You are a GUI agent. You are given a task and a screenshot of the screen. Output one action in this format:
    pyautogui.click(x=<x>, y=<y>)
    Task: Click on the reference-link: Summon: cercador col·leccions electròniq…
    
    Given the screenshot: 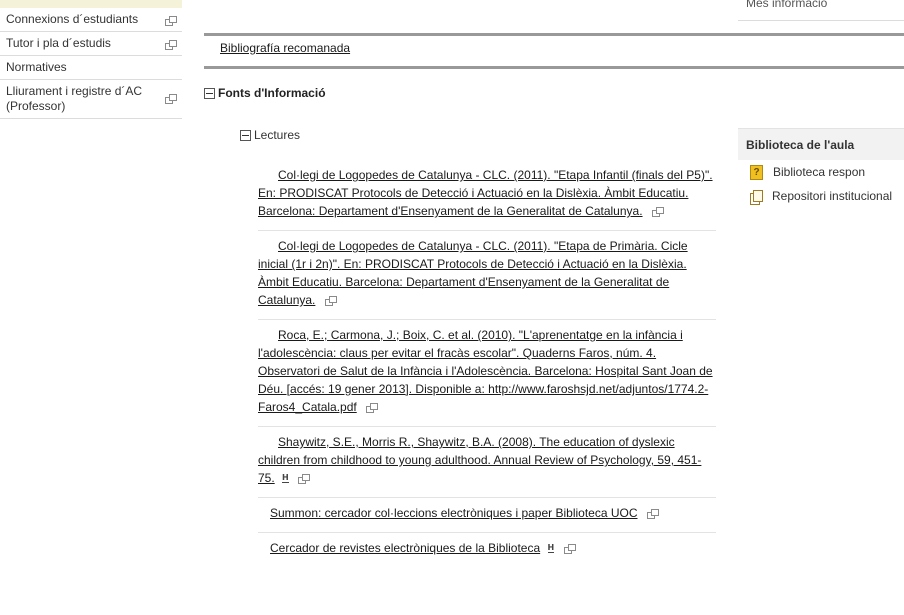 What is the action you would take?
    pyautogui.click(x=454, y=513)
    